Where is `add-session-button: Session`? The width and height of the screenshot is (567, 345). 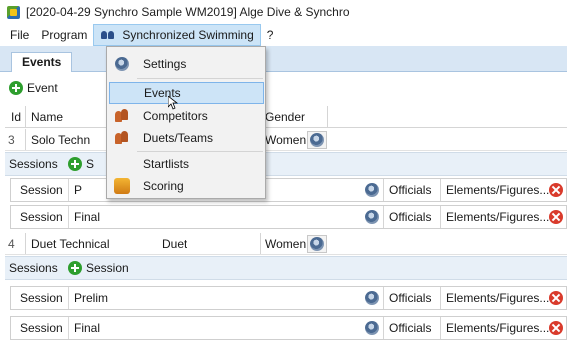
add-session-button: Session is located at coordinates (98, 268).